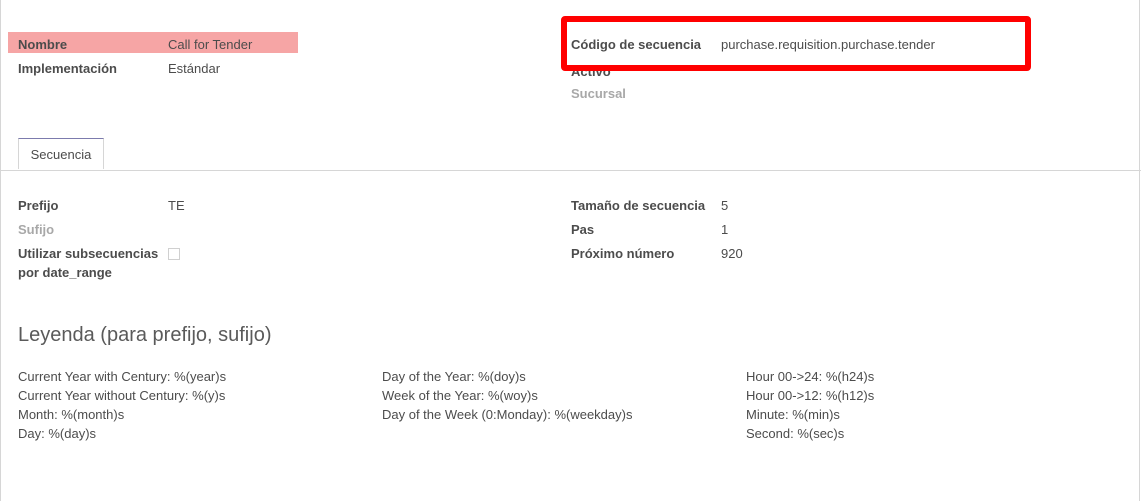 The width and height of the screenshot is (1143, 501). Describe the element at coordinates (638, 205) in the screenshot. I see `sequence-size-label: Tamaño de secuencia` at that location.